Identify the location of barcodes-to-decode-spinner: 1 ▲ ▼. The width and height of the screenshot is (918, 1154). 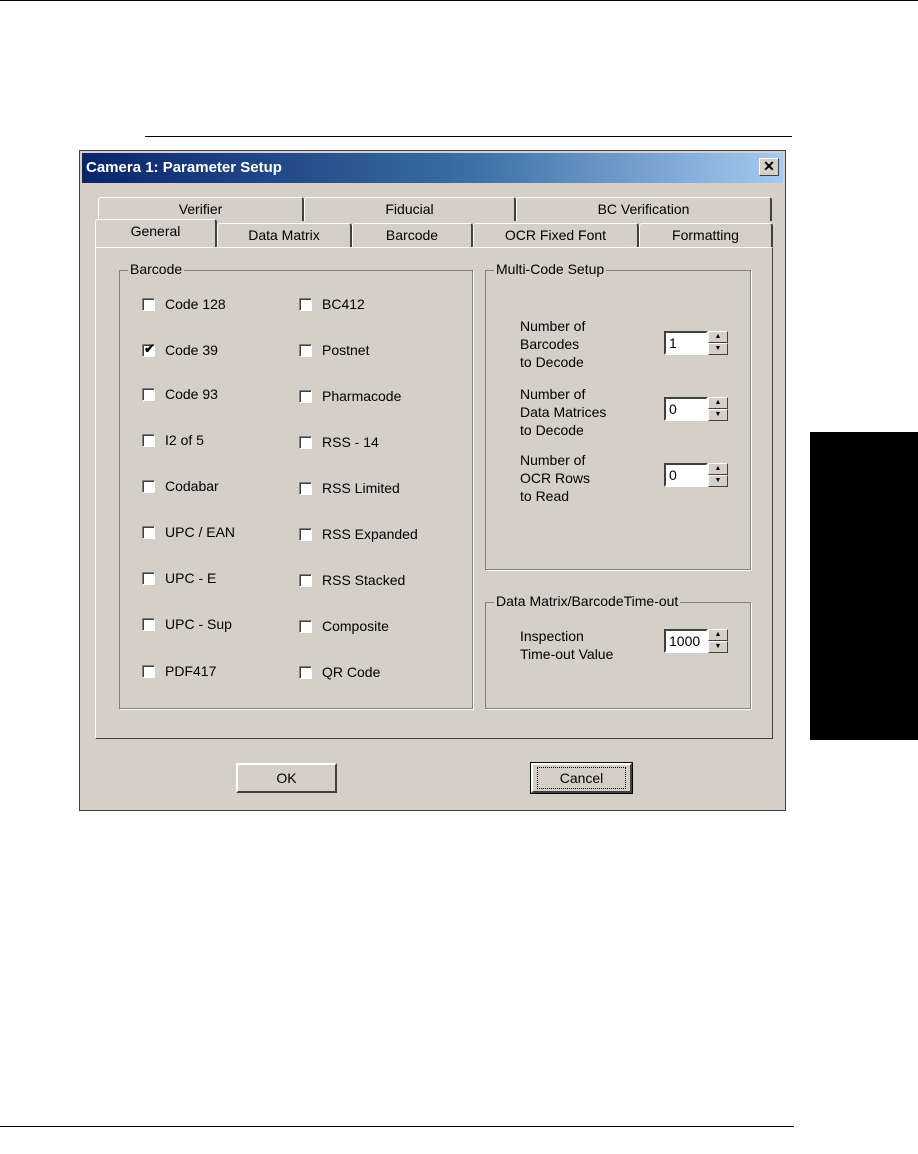
(697, 343).